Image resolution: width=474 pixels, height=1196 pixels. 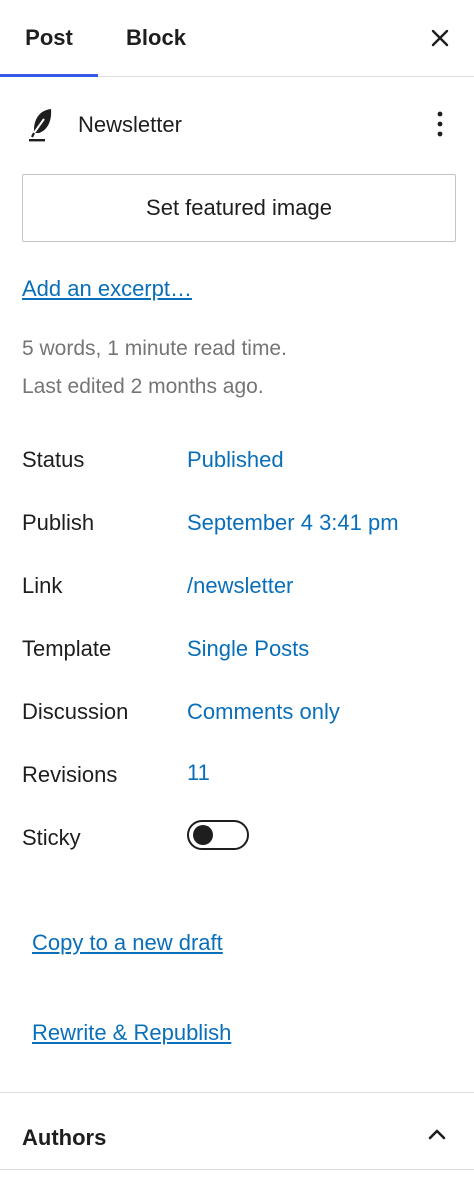 I want to click on tab-block: Block, so click(x=156, y=38).